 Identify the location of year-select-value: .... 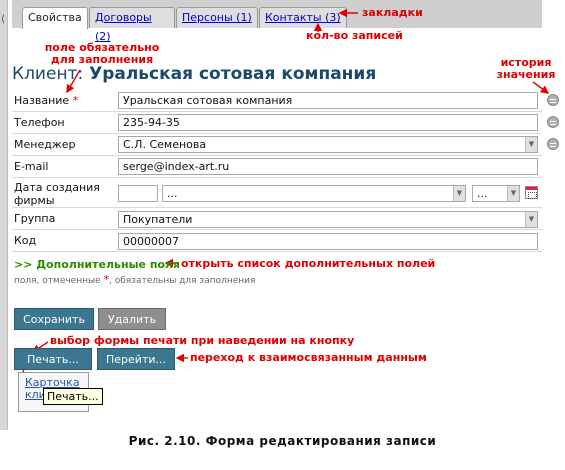
(482, 193).